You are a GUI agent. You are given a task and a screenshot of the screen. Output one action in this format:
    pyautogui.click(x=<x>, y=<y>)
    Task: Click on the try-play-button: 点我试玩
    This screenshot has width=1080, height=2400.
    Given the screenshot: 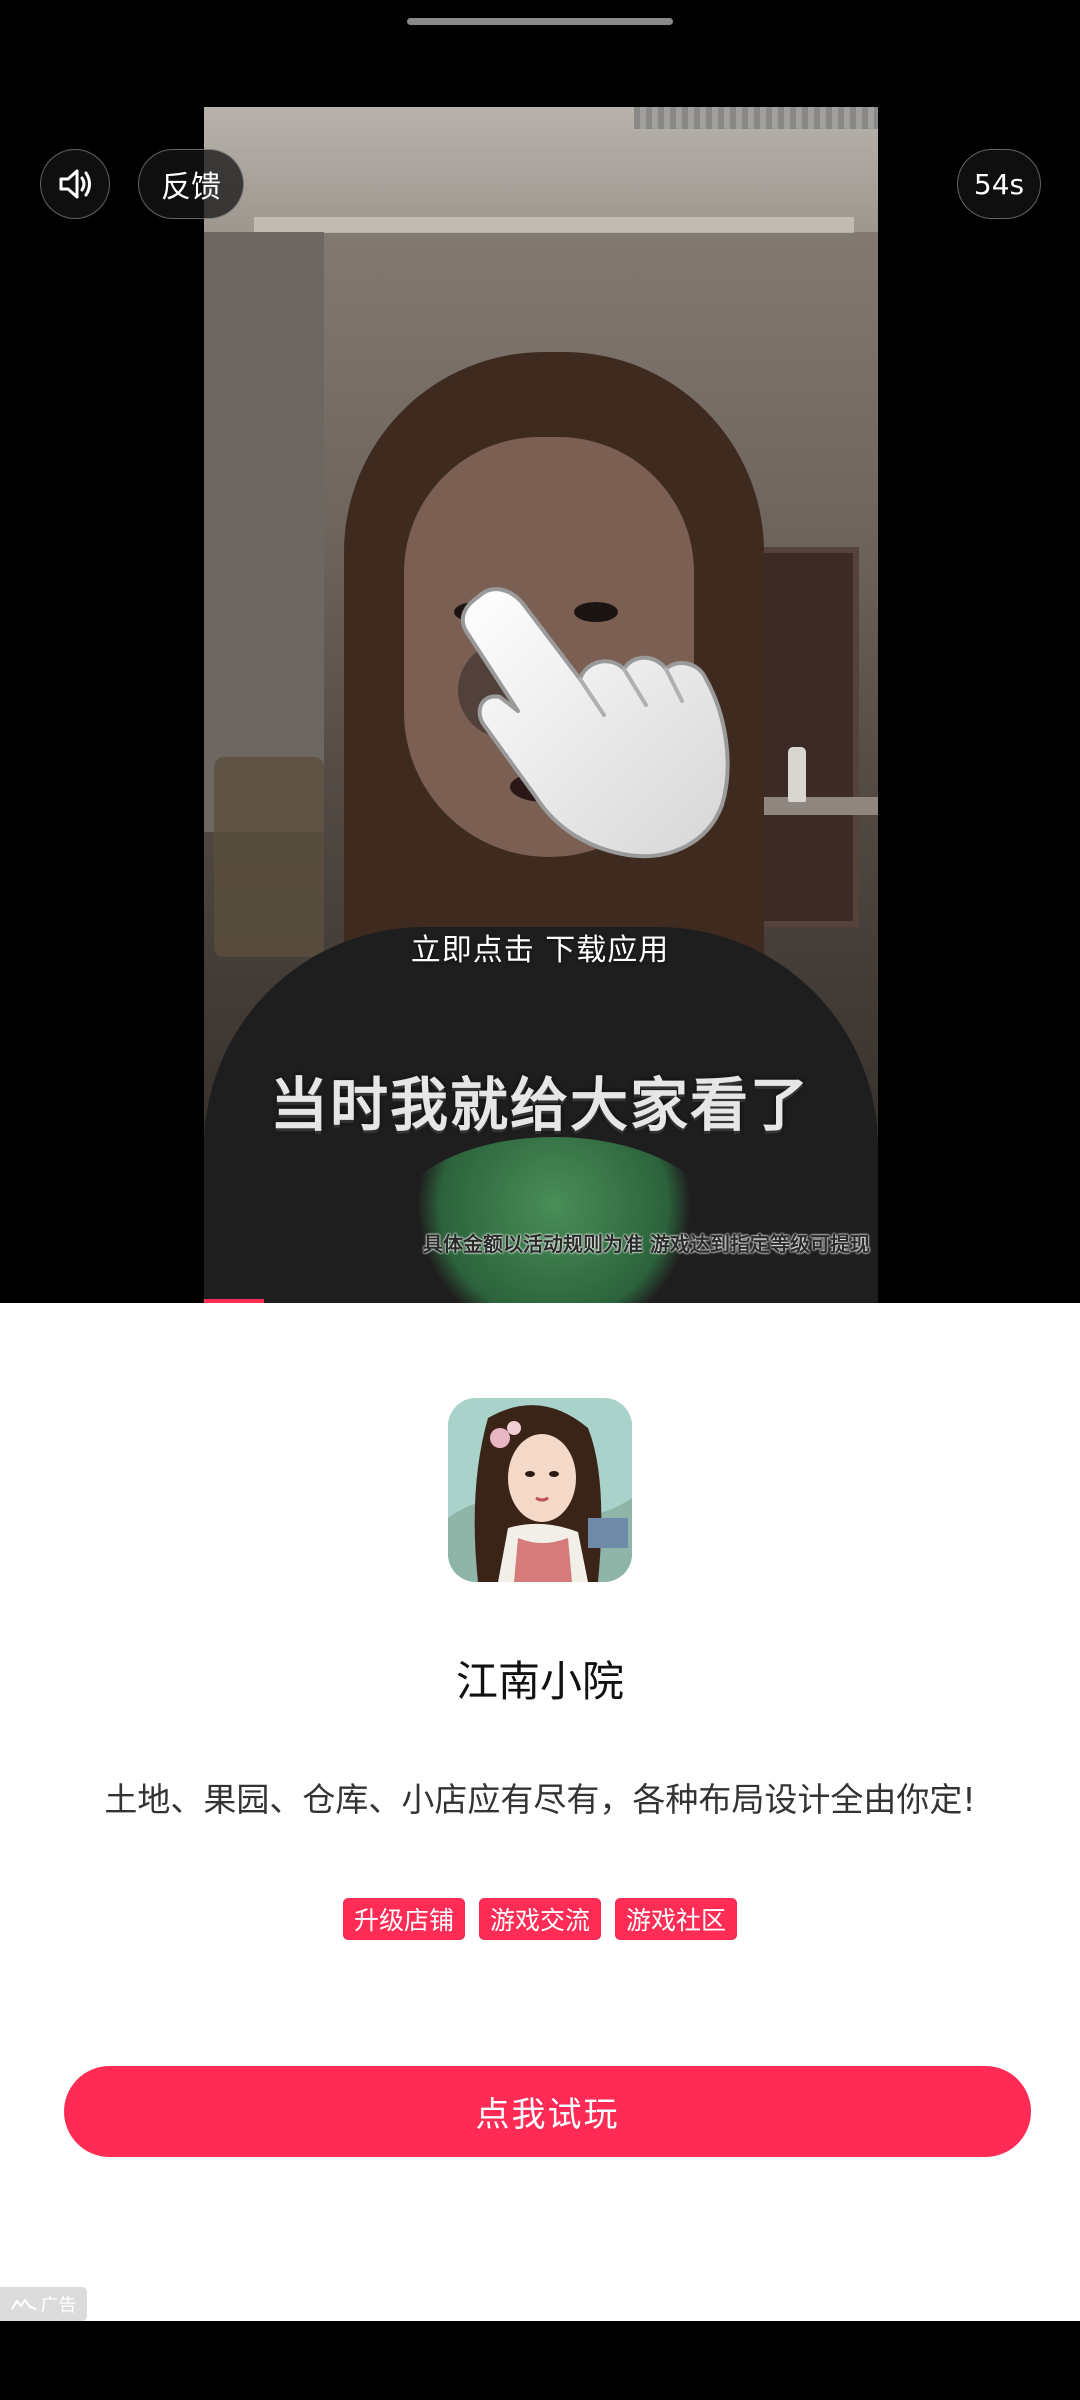 What is the action you would take?
    pyautogui.click(x=547, y=2111)
    